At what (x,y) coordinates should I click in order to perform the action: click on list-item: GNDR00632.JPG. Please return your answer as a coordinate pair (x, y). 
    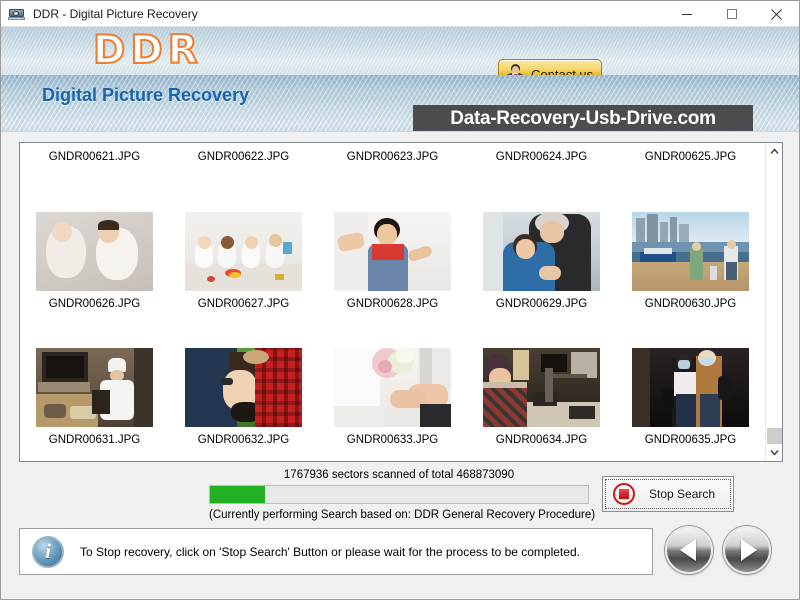
    Looking at the image, I should click on (243, 397).